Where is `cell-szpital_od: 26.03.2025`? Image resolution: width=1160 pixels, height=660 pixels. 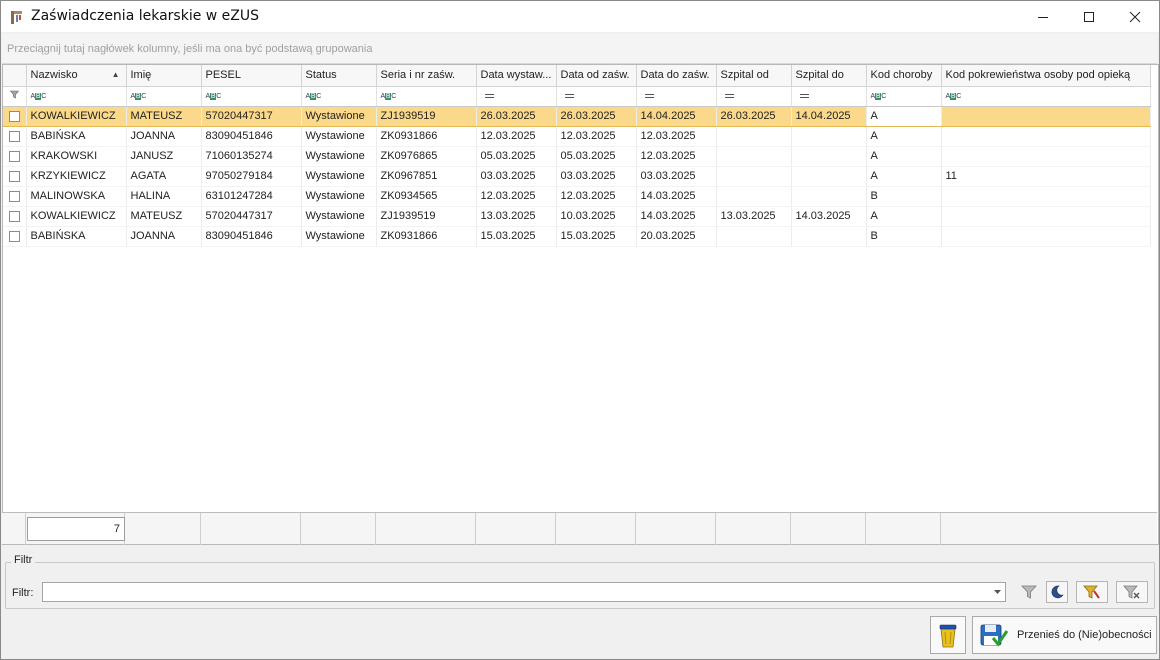 cell-szpital_od: 26.03.2025 is located at coordinates (754, 116).